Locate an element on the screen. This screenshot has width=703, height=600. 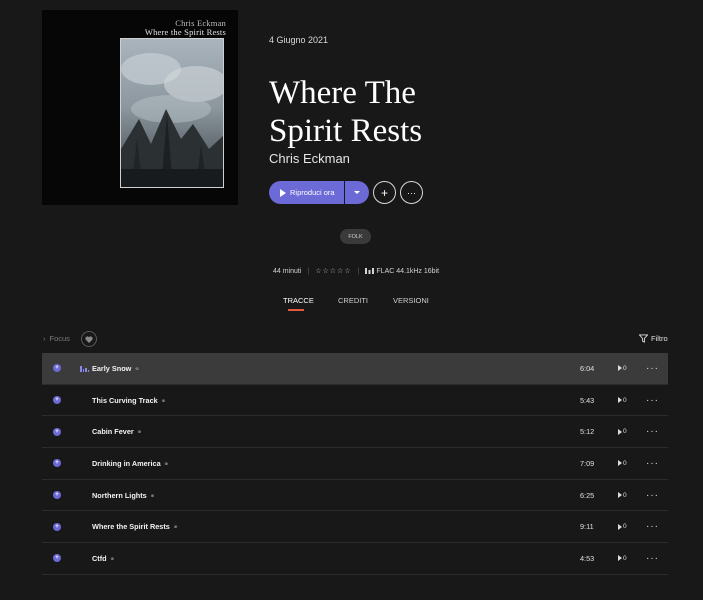
cover-title-text: Where the Spirit Rests is located at coordinates (185, 32).